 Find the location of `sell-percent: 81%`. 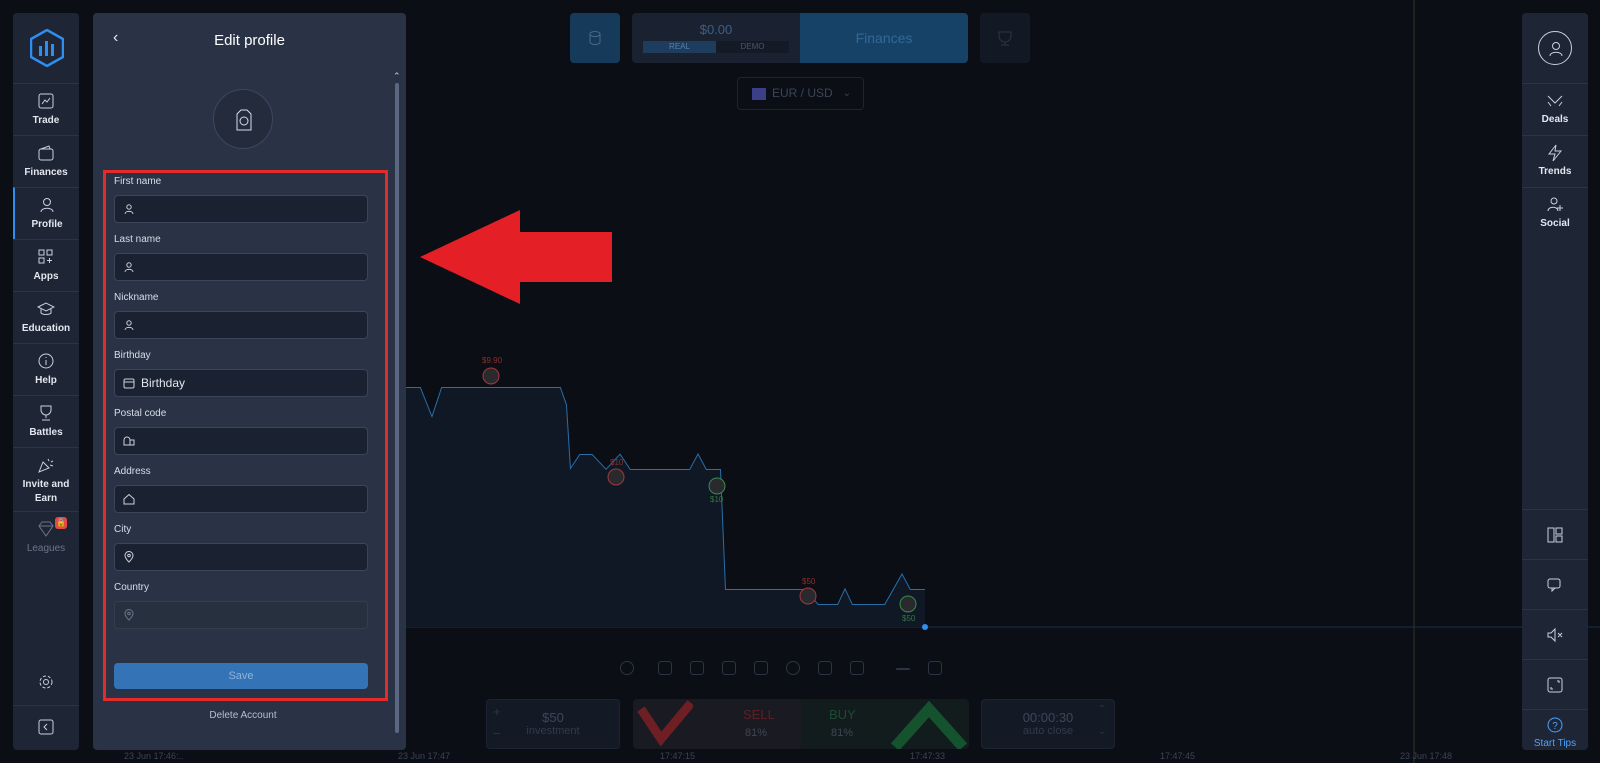

sell-percent: 81% is located at coordinates (756, 733).